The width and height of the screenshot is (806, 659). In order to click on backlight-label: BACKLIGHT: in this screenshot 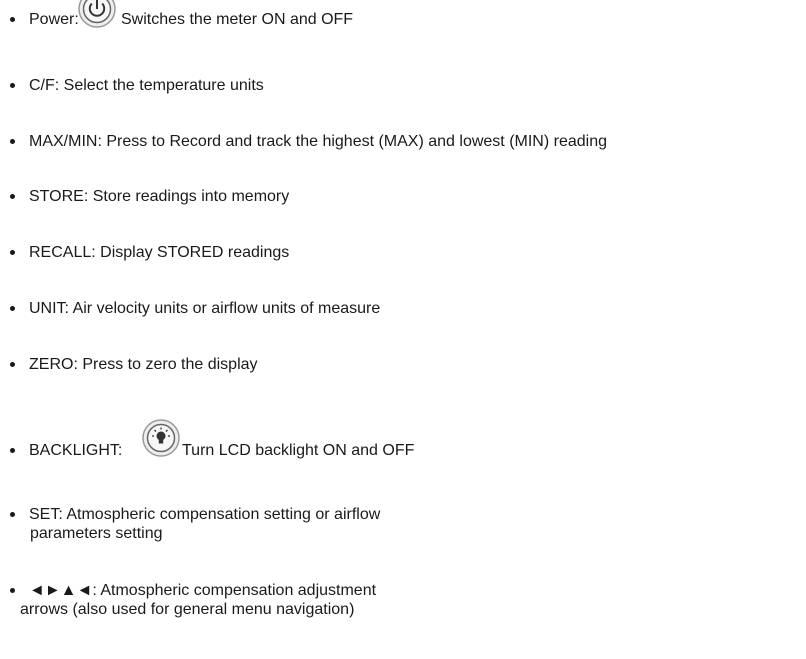, I will do `click(76, 450)`.